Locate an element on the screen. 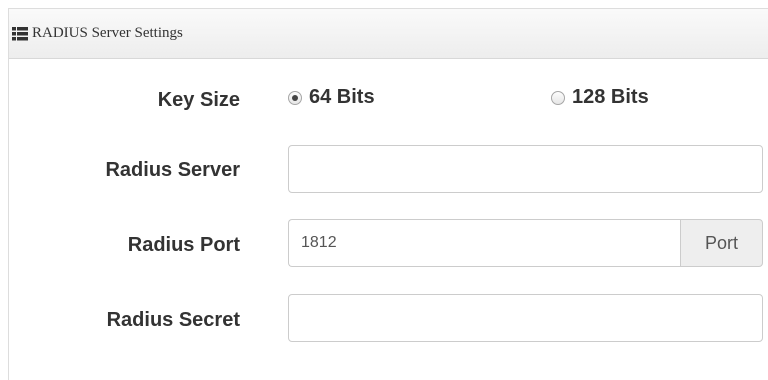 The image size is (768, 380). key-size-64-label: 64 Bits is located at coordinates (342, 97).